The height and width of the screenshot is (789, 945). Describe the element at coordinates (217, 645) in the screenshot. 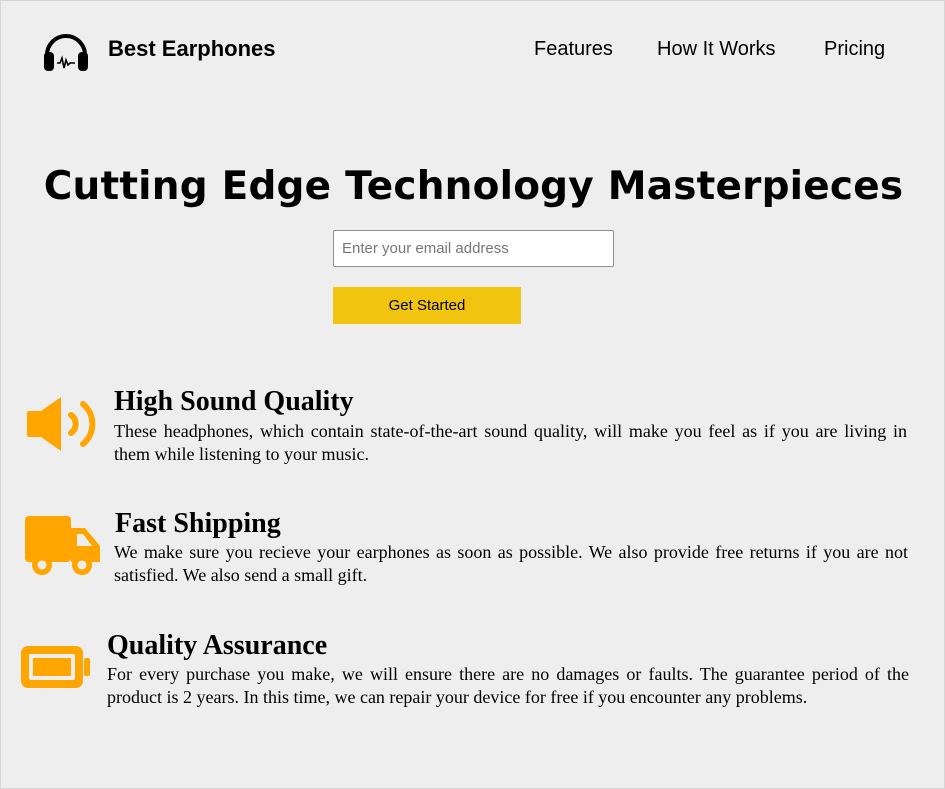

I see `feature-title-quality: Quality Assurance` at that location.